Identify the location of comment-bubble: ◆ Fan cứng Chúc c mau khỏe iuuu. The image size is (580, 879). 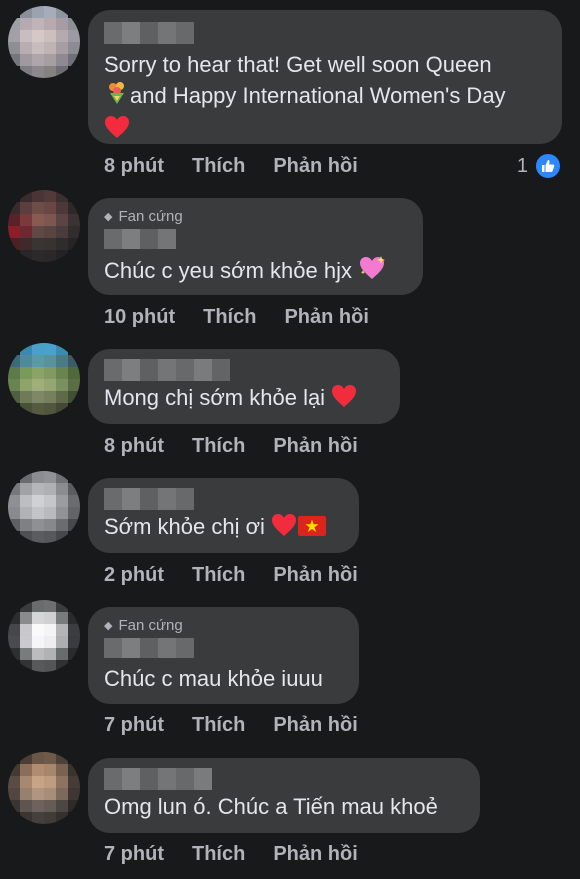
(223, 655).